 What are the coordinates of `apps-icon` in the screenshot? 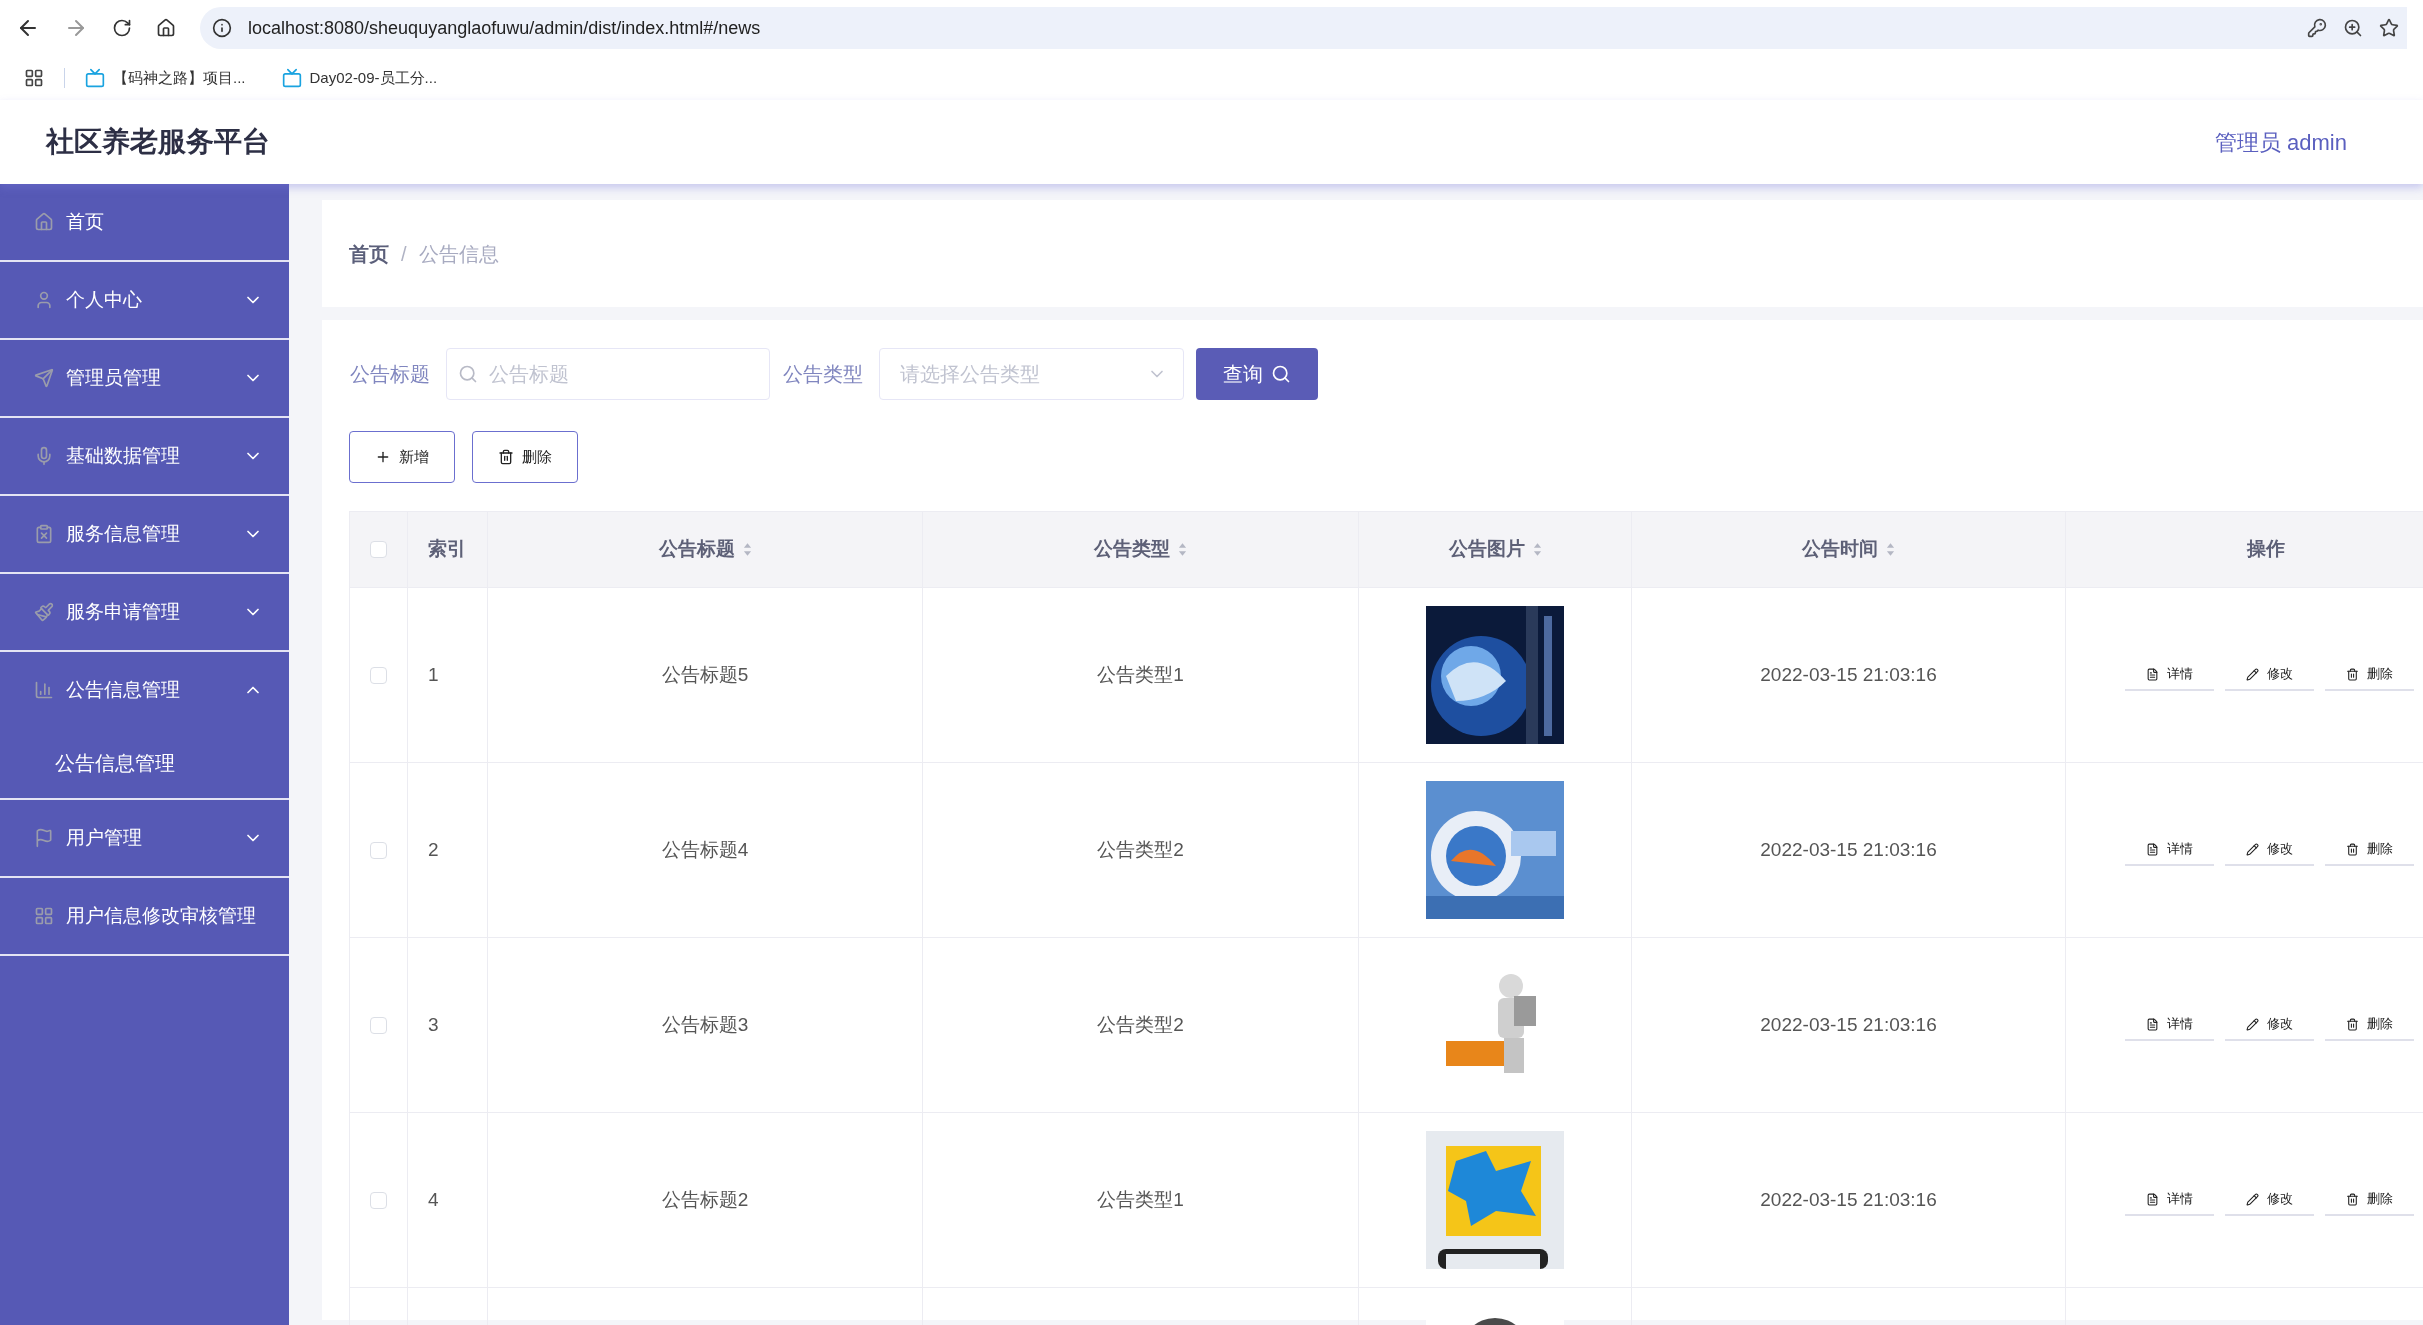 It's located at (34, 78).